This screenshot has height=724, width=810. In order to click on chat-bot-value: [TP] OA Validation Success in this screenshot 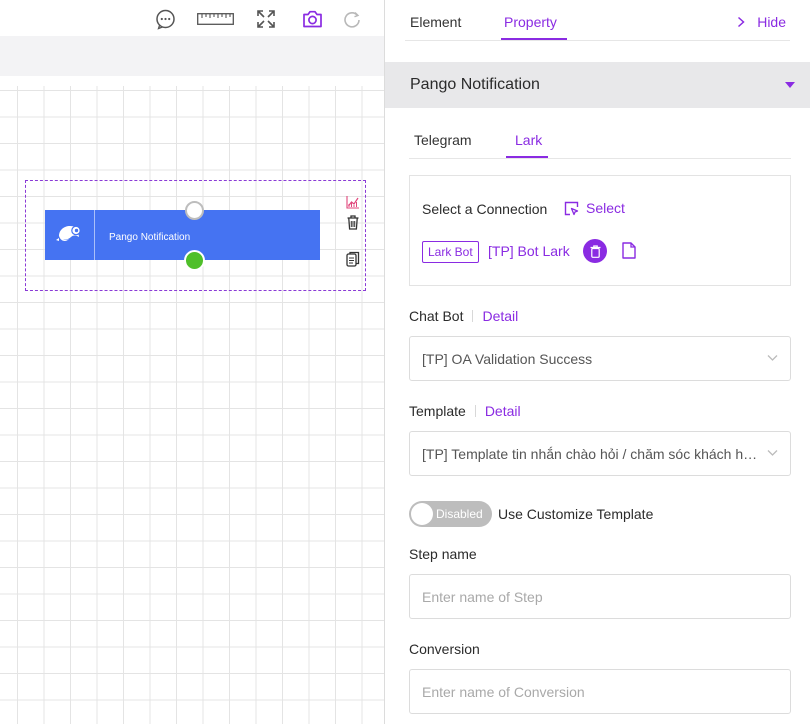, I will do `click(507, 358)`.